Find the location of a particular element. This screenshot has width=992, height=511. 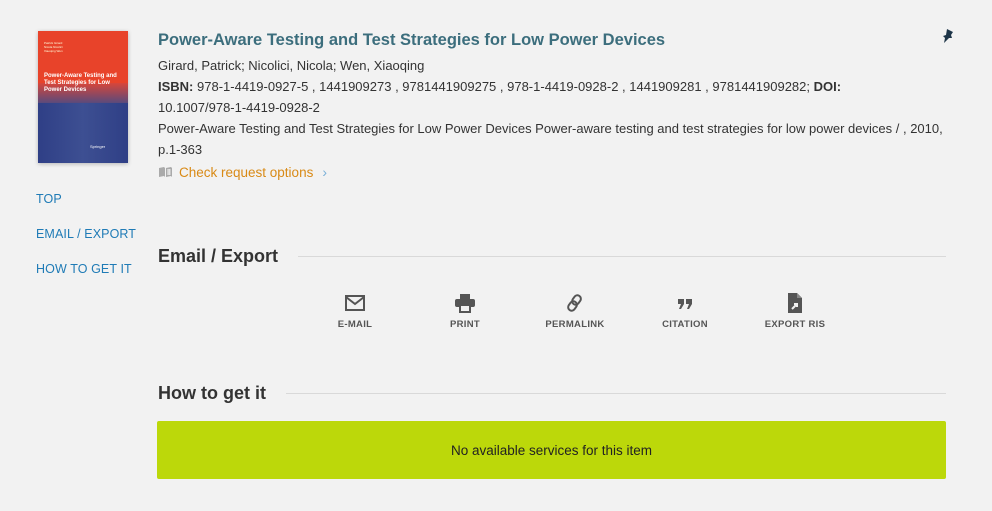

how-to-get-section-header: How to get it is located at coordinates (552, 393).